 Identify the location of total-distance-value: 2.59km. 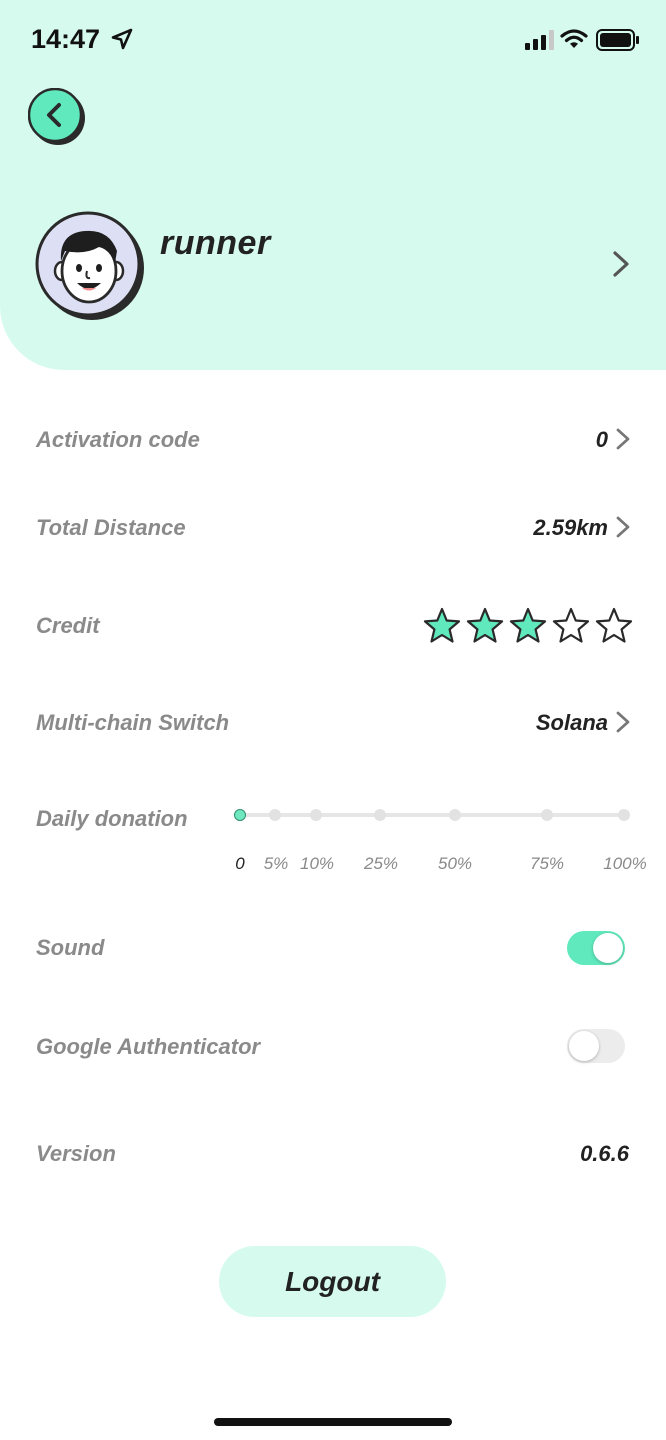
(570, 527).